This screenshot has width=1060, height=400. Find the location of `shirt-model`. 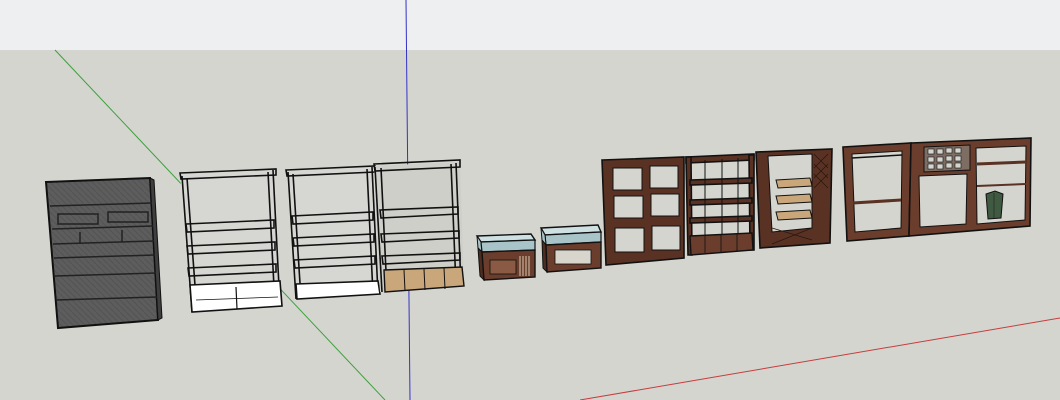

shirt-model is located at coordinates (994, 205).